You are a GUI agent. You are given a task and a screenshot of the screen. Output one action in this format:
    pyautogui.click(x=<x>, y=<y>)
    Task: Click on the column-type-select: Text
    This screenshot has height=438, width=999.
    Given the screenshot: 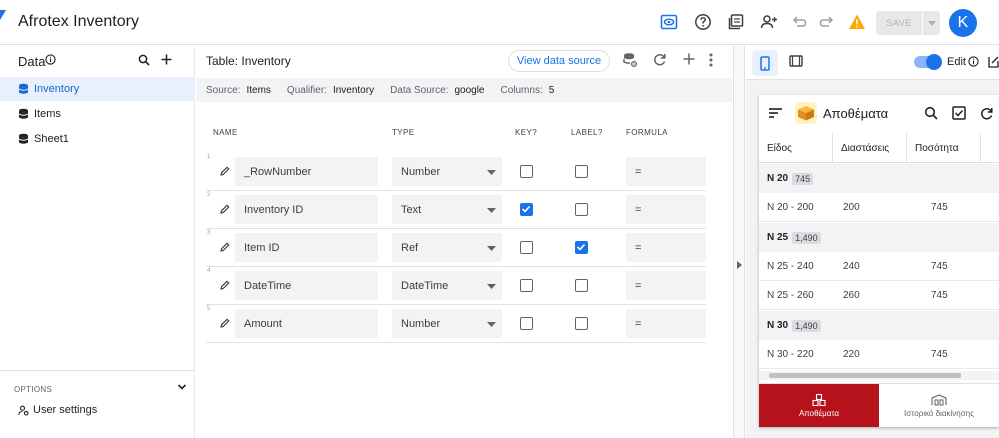 What is the action you would take?
    pyautogui.click(x=447, y=209)
    